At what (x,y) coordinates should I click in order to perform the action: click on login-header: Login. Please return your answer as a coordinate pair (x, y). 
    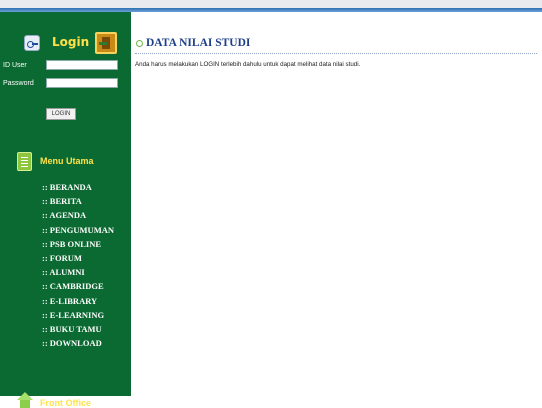
    Looking at the image, I should click on (70, 44).